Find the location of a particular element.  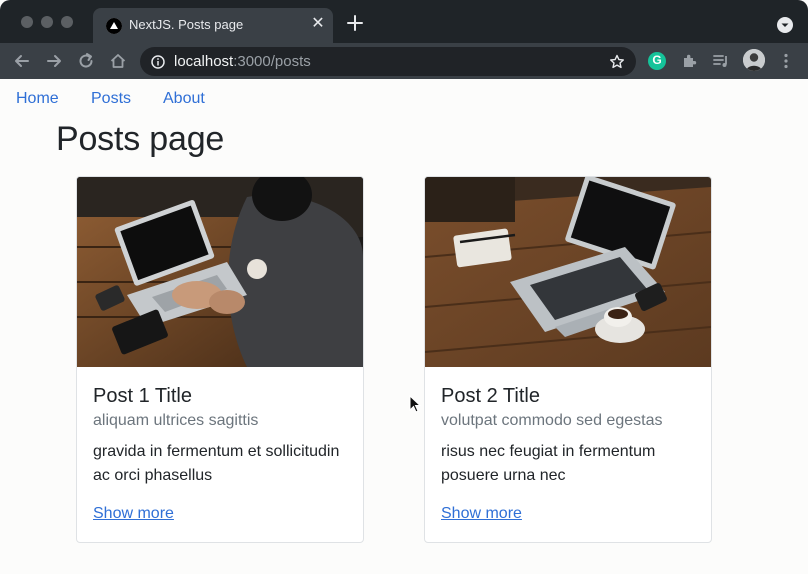

url-text: localhost:3000/posts is located at coordinates (242, 61).